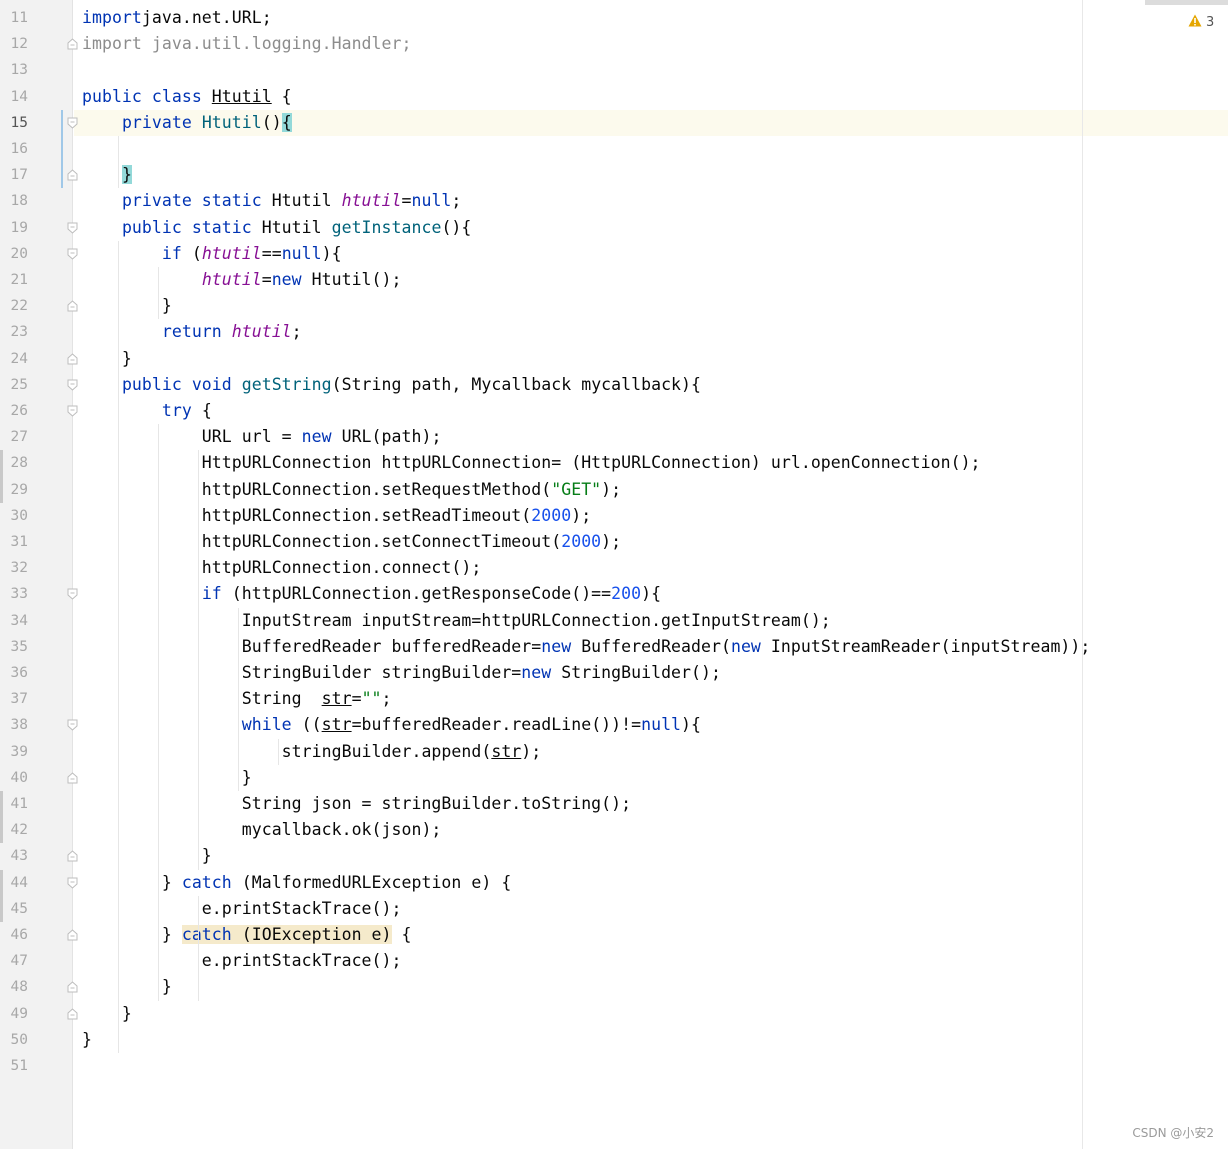  Describe the element at coordinates (14, 935) in the screenshot. I see `line-number: 46` at that location.